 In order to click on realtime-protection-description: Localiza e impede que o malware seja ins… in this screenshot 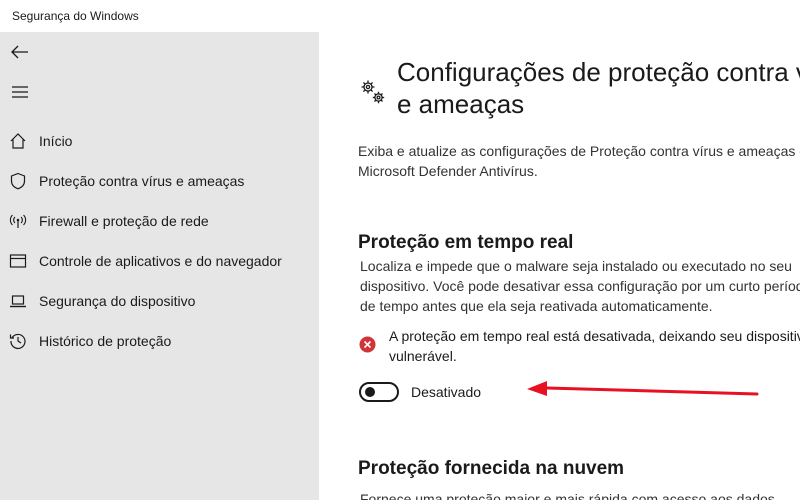, I will do `click(580, 286)`.